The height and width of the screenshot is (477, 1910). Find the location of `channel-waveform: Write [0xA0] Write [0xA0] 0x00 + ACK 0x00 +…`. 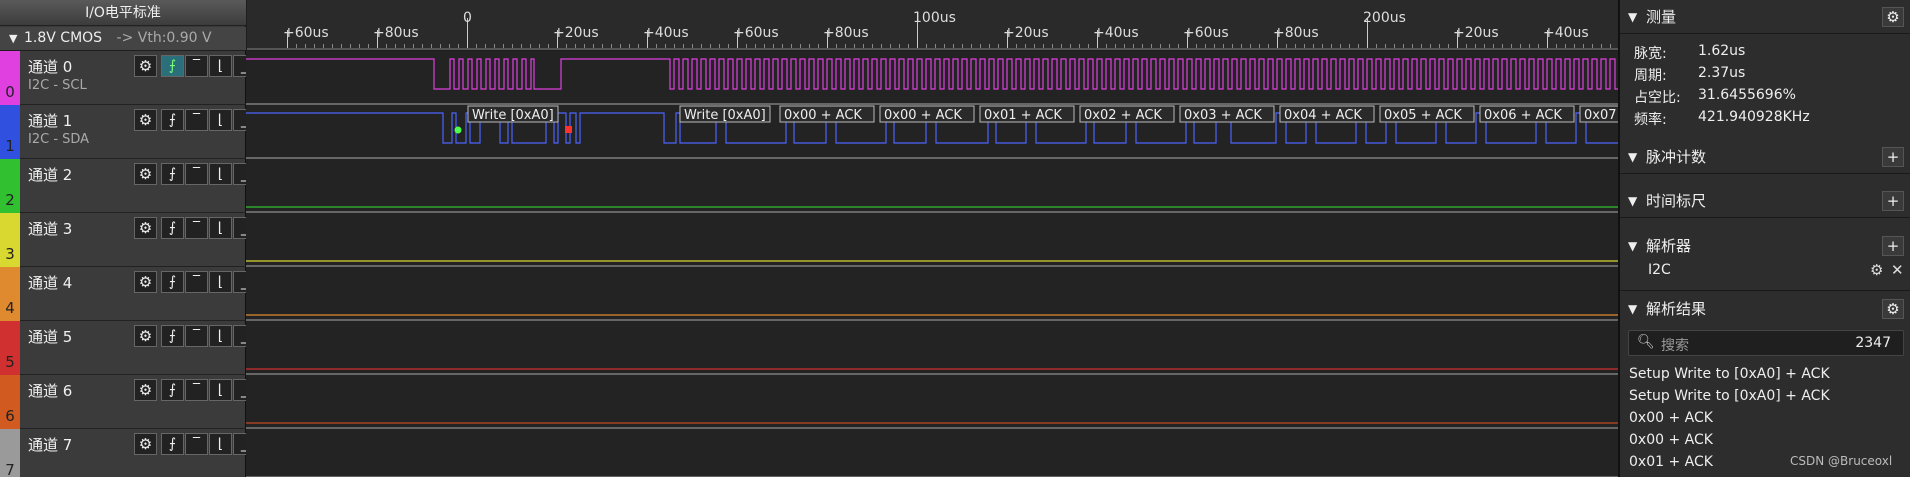

channel-waveform: Write [0xA0] Write [0xA0] 0x00 + ACK 0x00 +… is located at coordinates (932, 132).